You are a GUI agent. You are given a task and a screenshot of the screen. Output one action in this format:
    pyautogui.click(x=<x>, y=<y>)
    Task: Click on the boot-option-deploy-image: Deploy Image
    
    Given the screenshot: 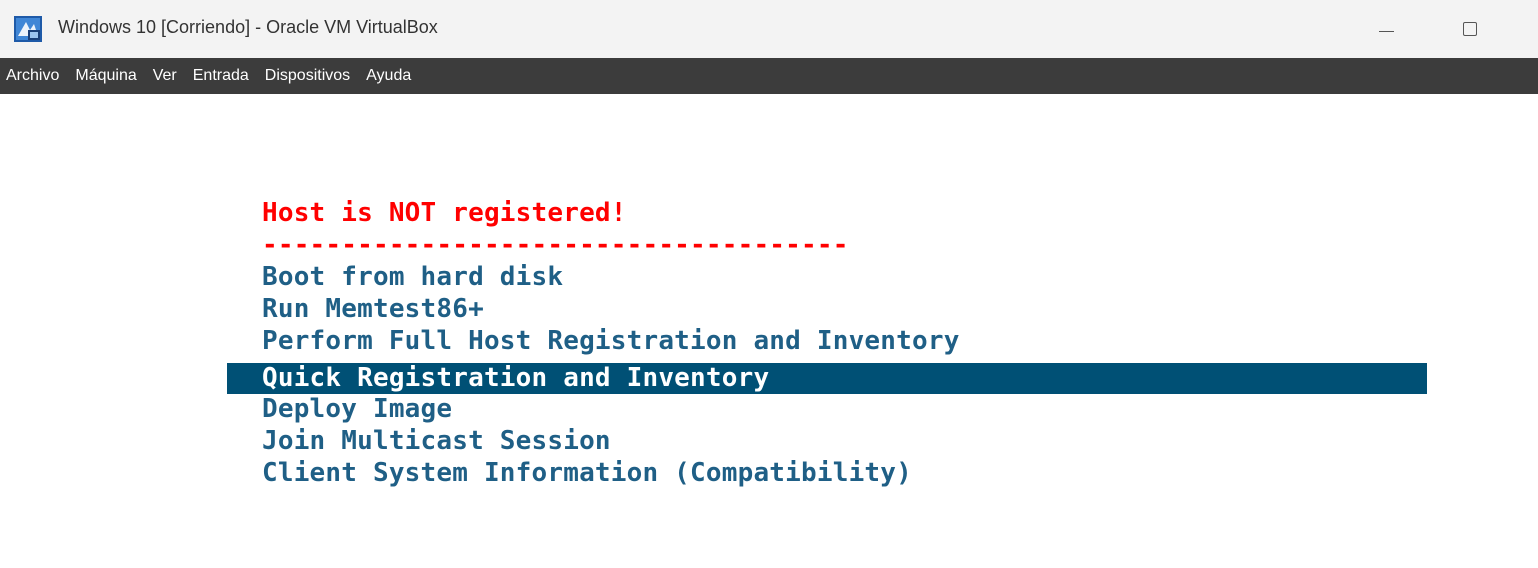 What is the action you would take?
    pyautogui.click(x=357, y=409)
    